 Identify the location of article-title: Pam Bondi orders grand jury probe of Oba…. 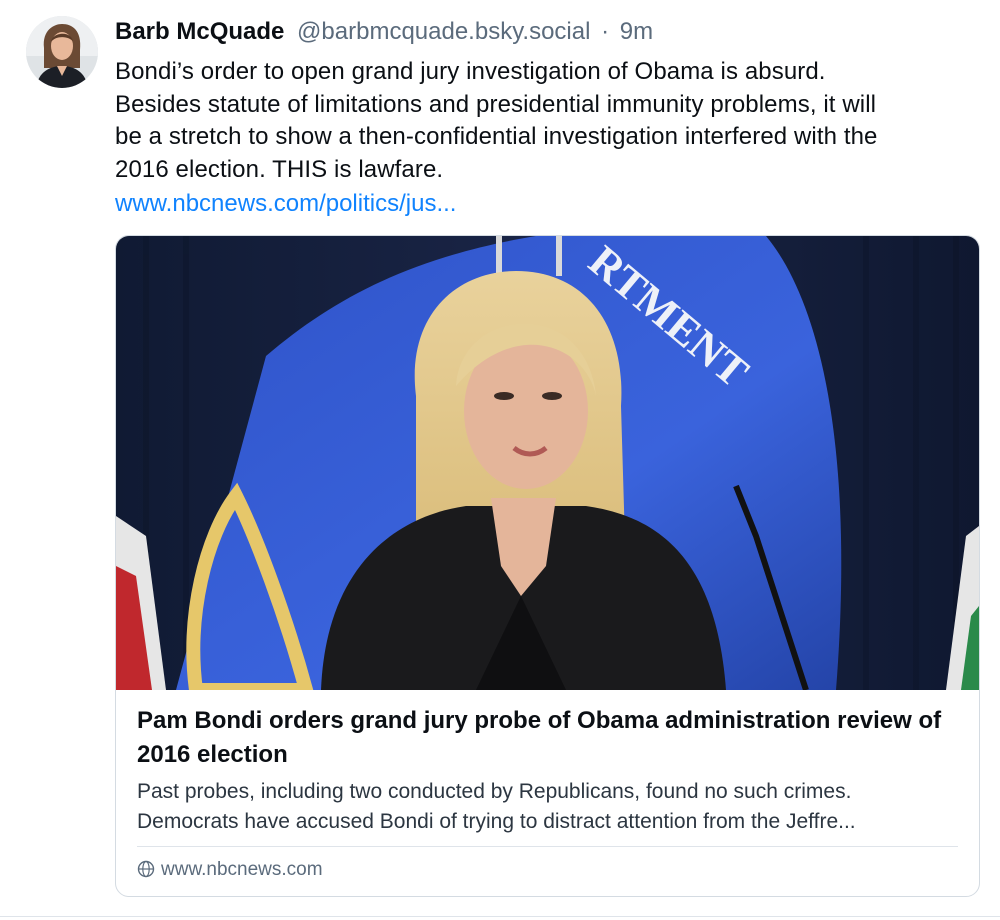
(552, 738).